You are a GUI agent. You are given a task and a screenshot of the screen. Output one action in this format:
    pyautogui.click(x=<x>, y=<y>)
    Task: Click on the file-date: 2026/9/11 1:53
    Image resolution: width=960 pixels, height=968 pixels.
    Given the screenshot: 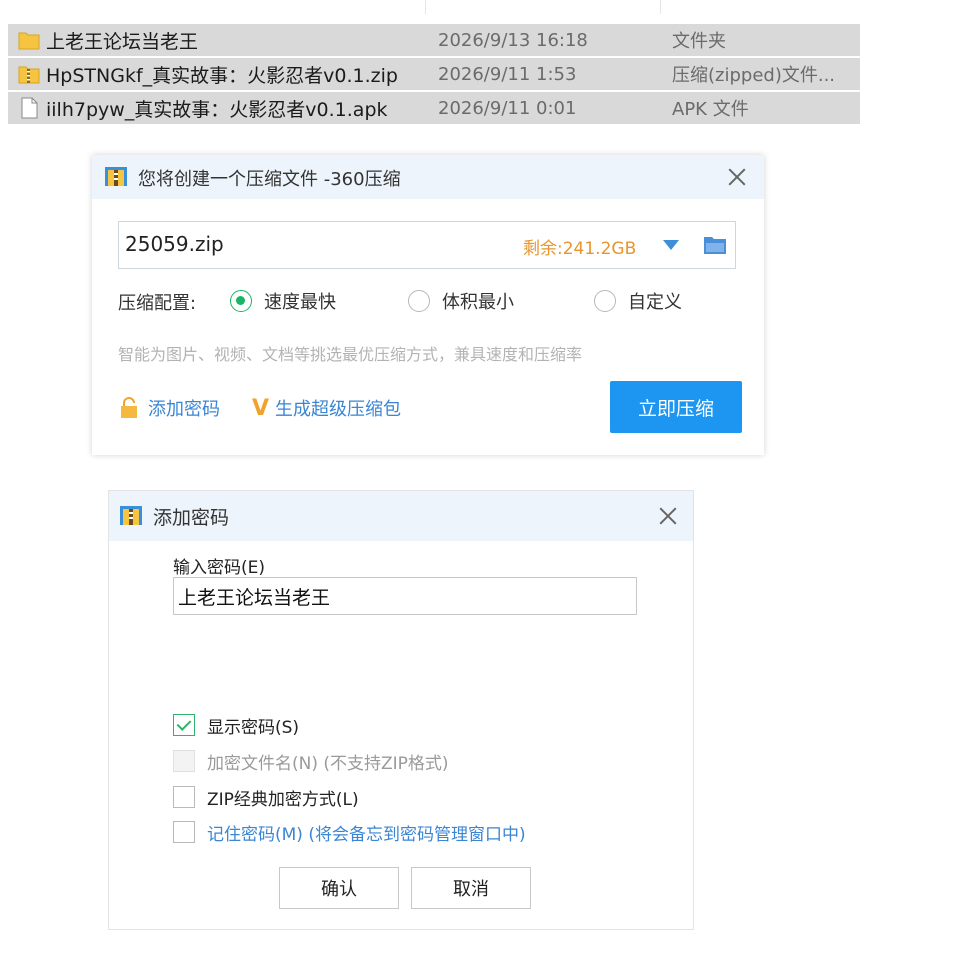 What is the action you would take?
    pyautogui.click(x=507, y=74)
    